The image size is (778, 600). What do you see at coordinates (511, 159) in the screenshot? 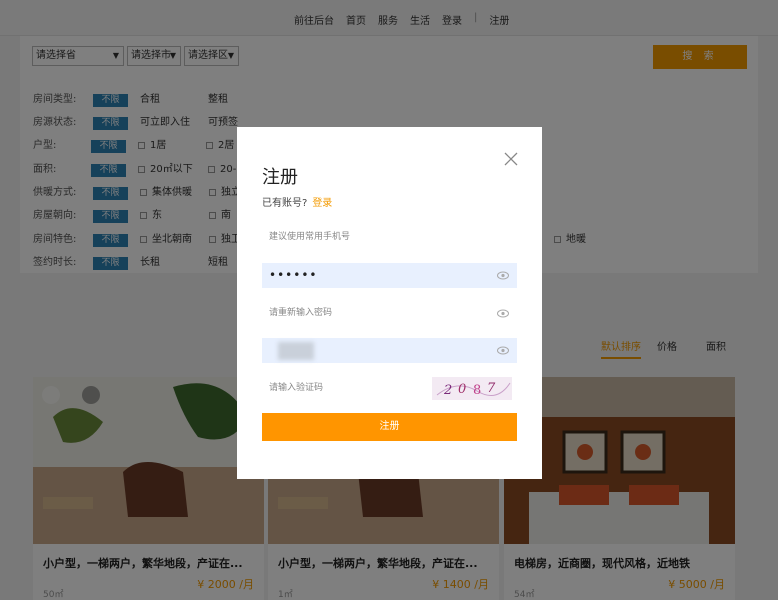
I see `close-icon` at bounding box center [511, 159].